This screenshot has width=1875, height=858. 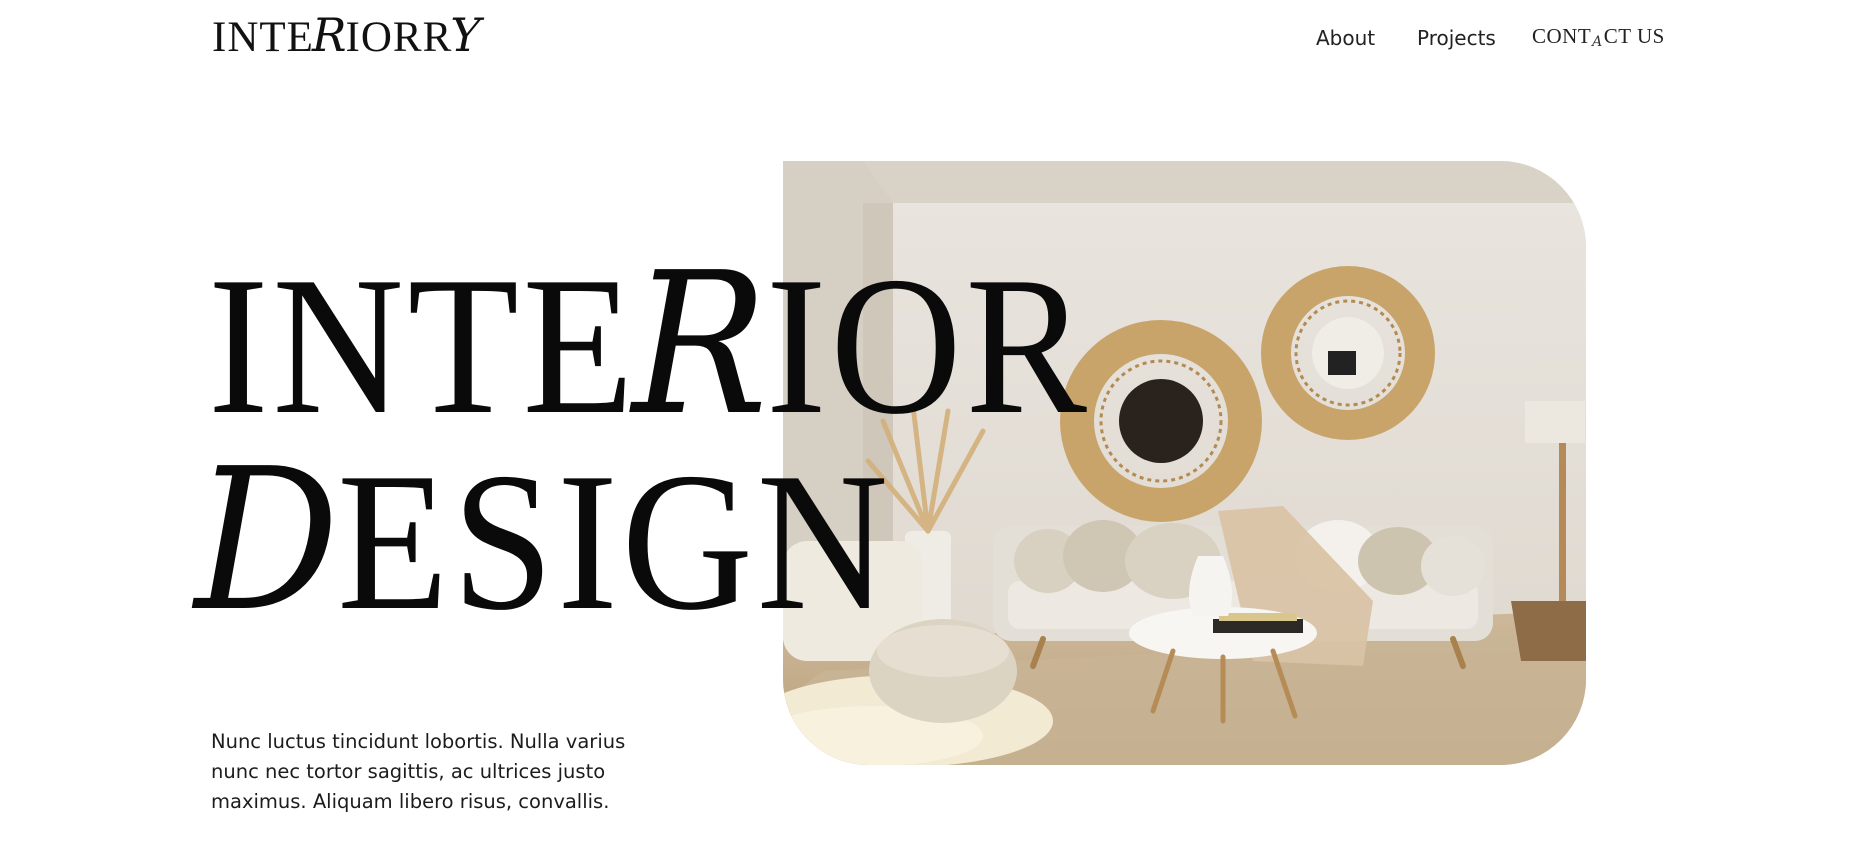 What do you see at coordinates (466, 35) in the screenshot?
I see `logo-script-letter-2: Y` at bounding box center [466, 35].